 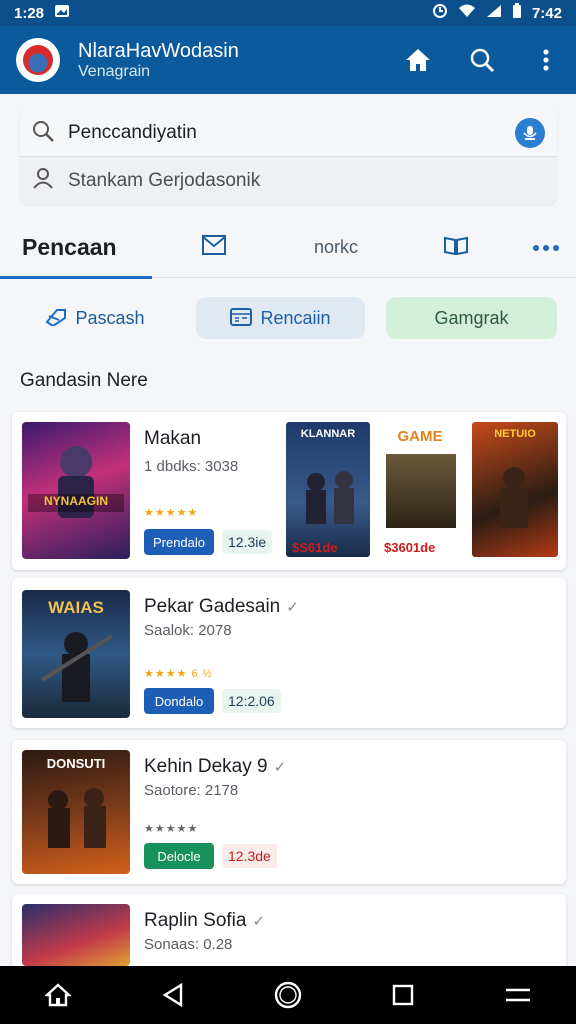 What do you see at coordinates (38, 60) in the screenshot?
I see `app-logo` at bounding box center [38, 60].